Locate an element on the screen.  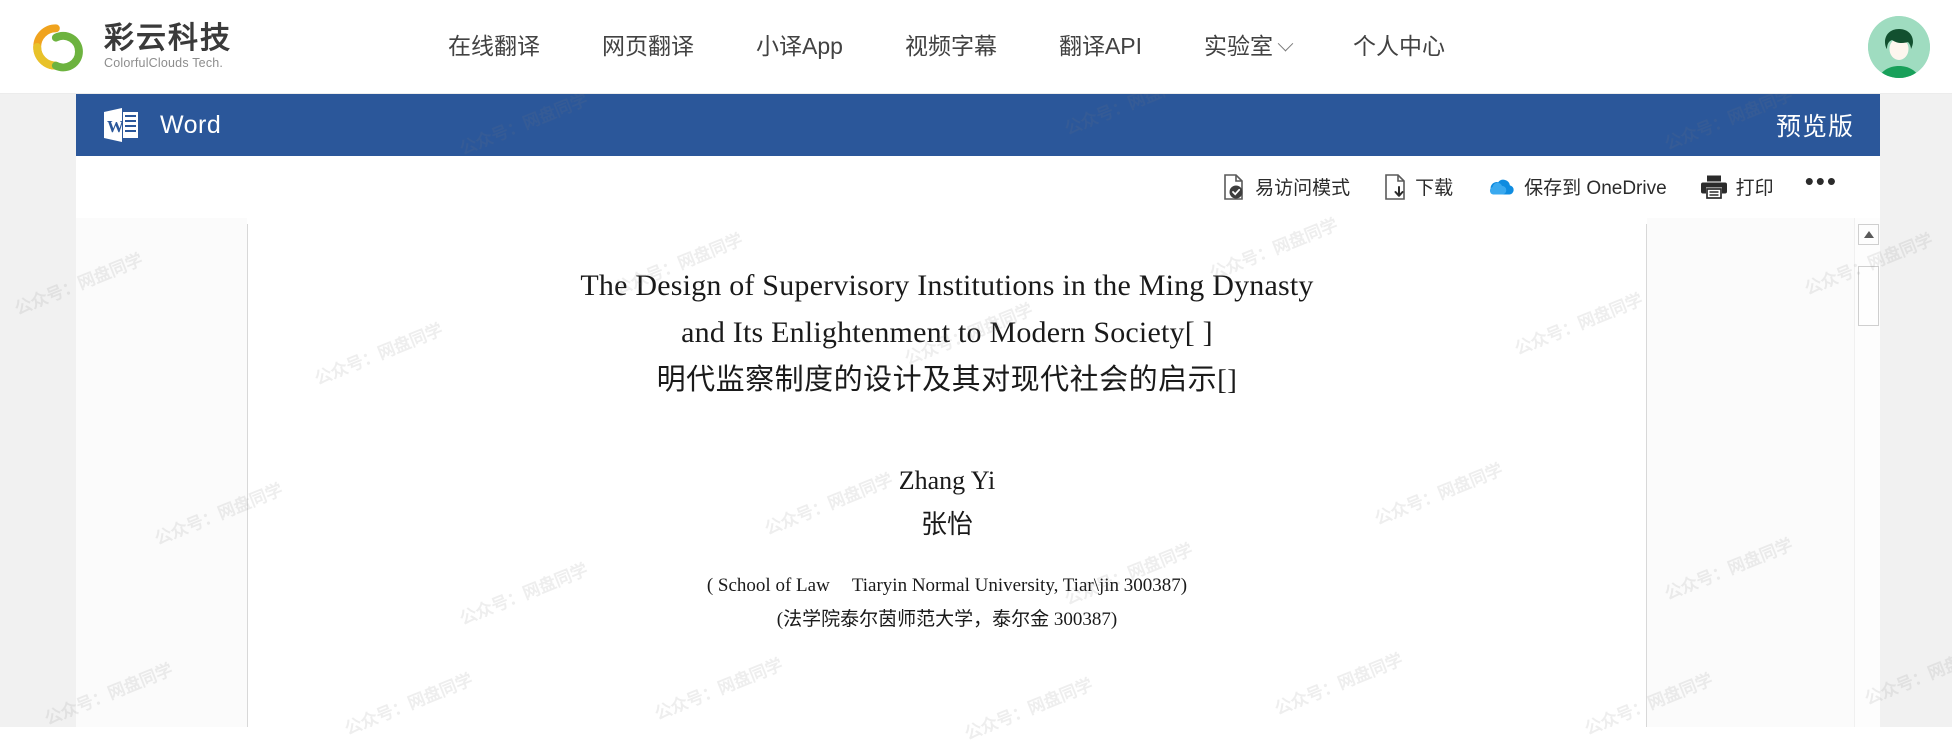
word-toolbar: 易访问模式 下载 保存到 OneDrive 打印 ••• is located at coordinates (978, 187).